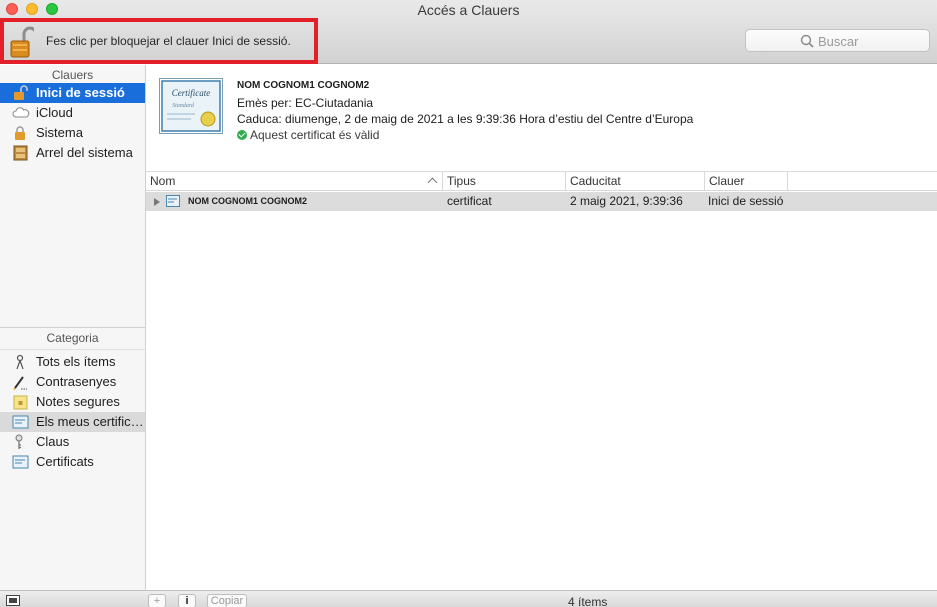 The width and height of the screenshot is (937, 607). I want to click on certificate-issuer: Emès per: EC-Ciutadania, so click(305, 103).